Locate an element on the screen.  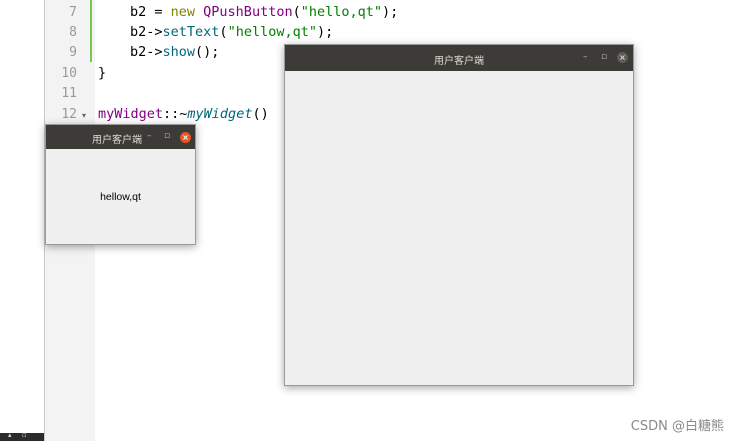
code-line-10: } is located at coordinates (102, 73).